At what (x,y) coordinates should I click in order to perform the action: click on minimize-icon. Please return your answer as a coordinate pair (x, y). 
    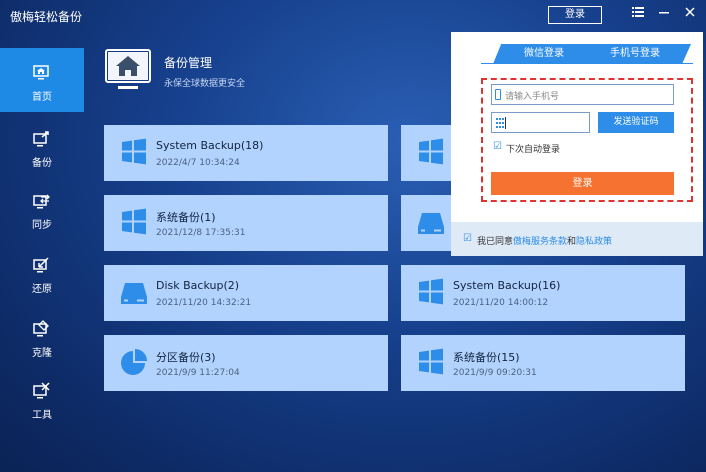
    Looking at the image, I should click on (664, 14).